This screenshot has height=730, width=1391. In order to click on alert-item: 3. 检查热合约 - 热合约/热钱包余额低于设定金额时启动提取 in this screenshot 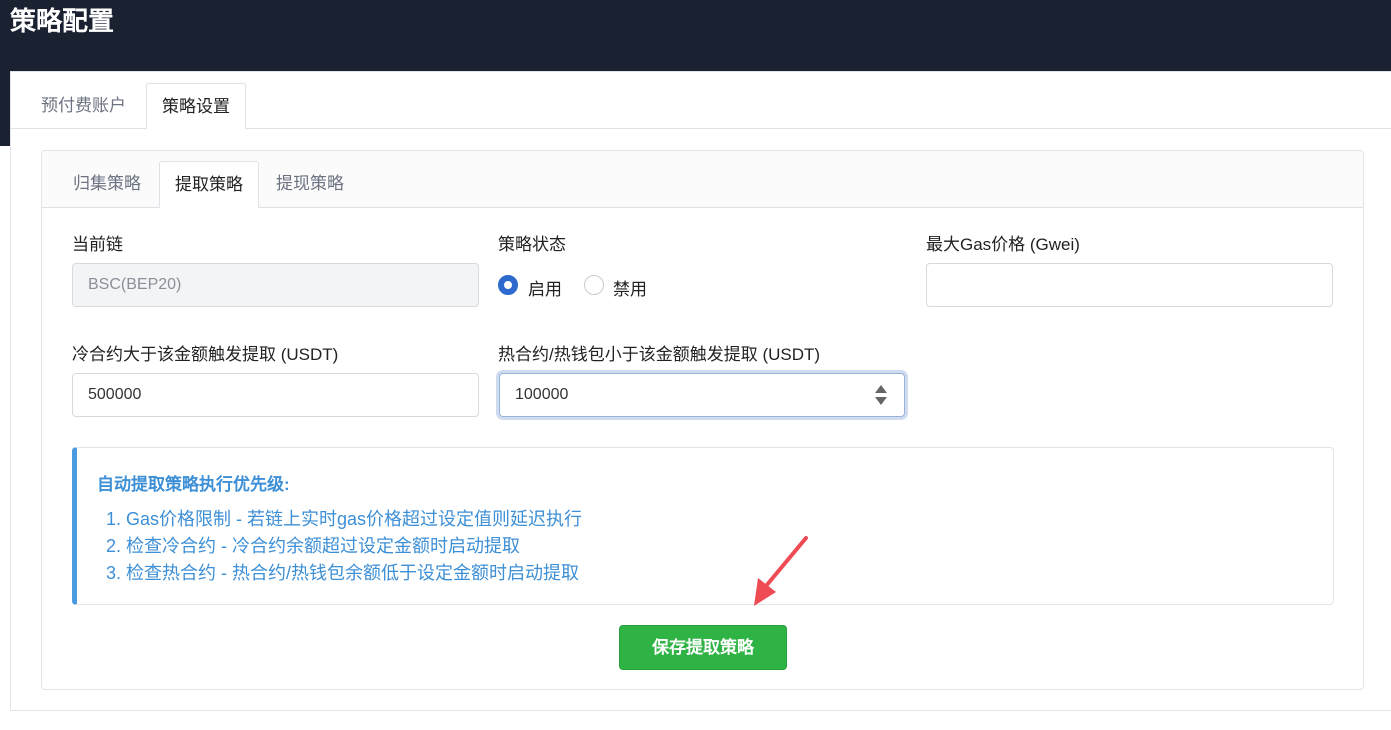, I will do `click(343, 573)`.